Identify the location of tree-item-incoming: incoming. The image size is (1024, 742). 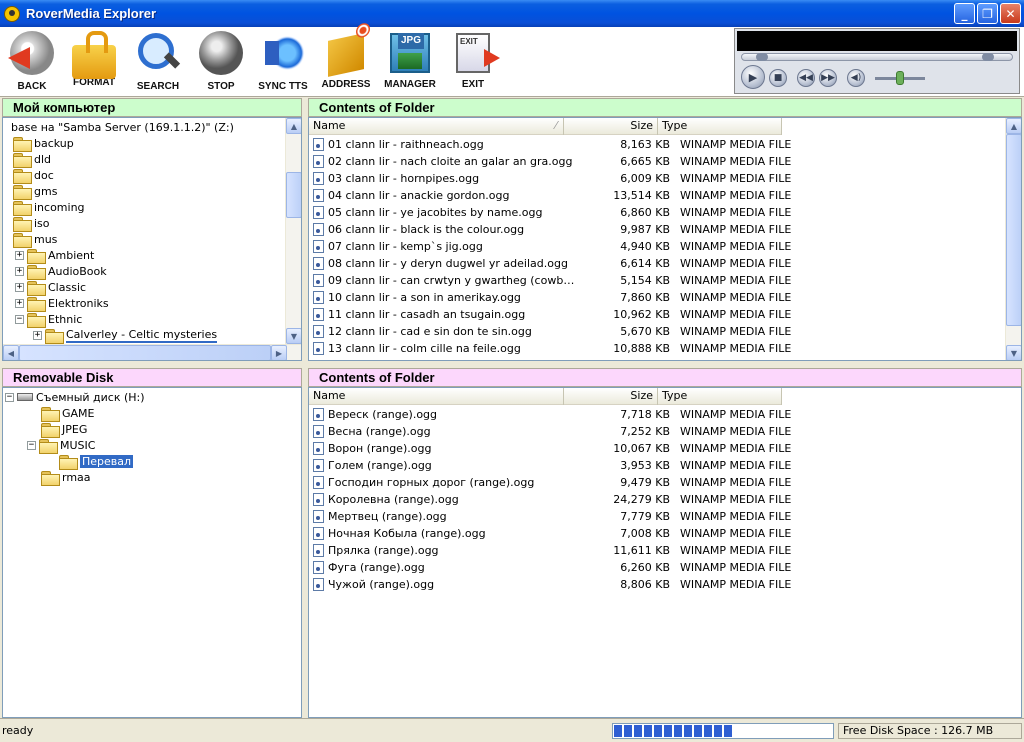
(49, 207).